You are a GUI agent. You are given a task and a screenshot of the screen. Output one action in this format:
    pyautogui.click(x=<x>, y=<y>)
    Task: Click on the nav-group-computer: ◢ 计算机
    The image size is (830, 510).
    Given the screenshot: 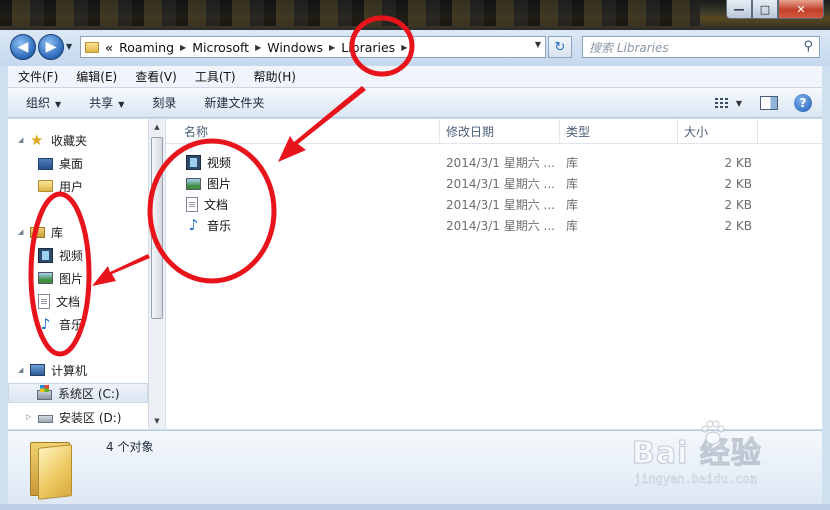 What is the action you would take?
    pyautogui.click(x=52, y=370)
    